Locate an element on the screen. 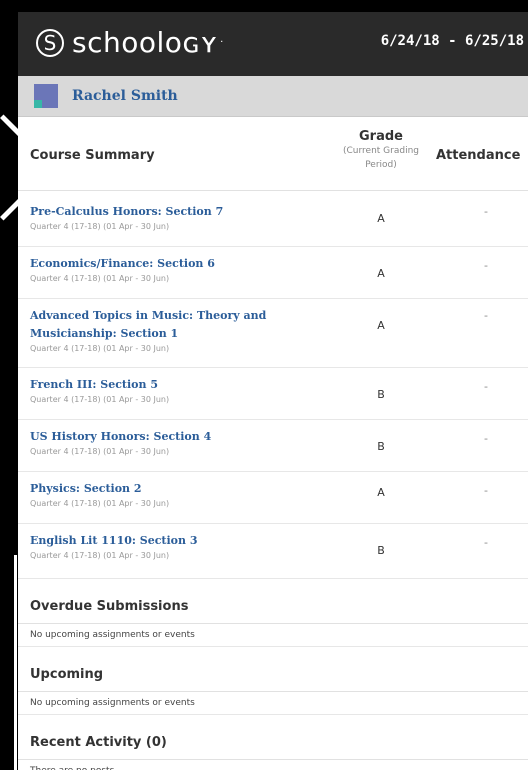  logo-wordmark: schoolᴏɢʏ is located at coordinates (145, 42).